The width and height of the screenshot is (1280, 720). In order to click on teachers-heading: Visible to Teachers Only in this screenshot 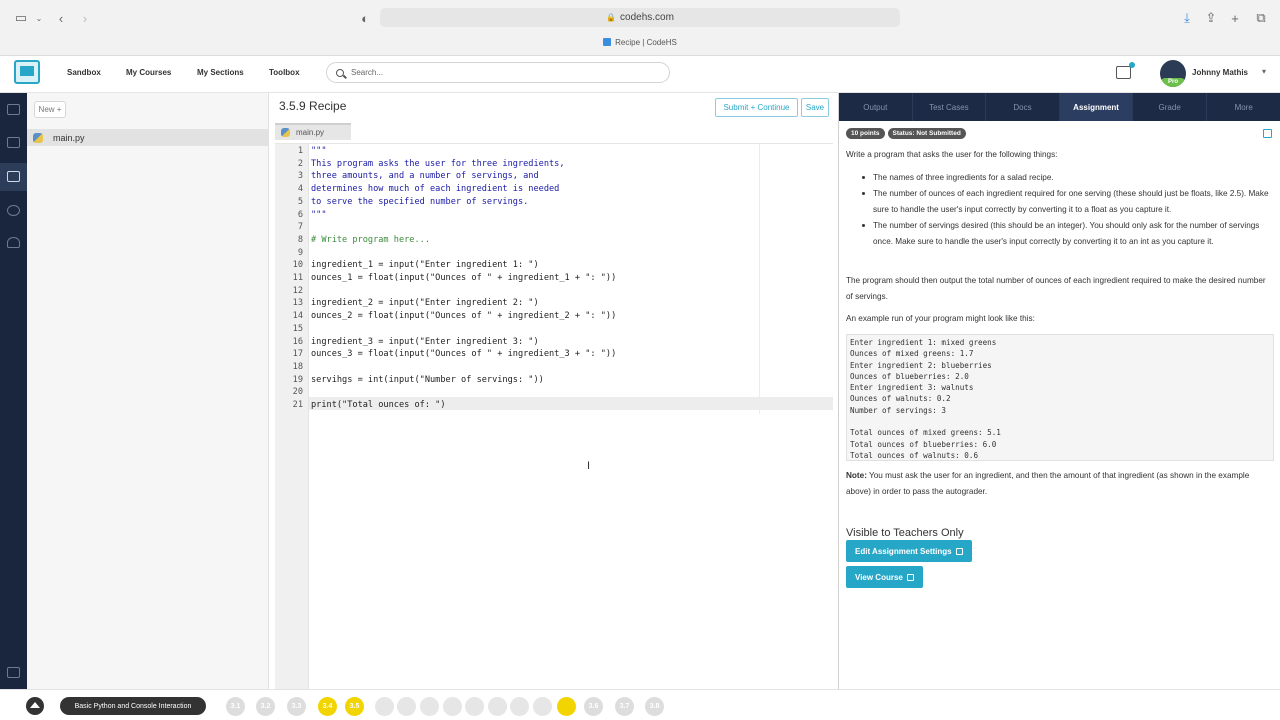, I will do `click(905, 533)`.